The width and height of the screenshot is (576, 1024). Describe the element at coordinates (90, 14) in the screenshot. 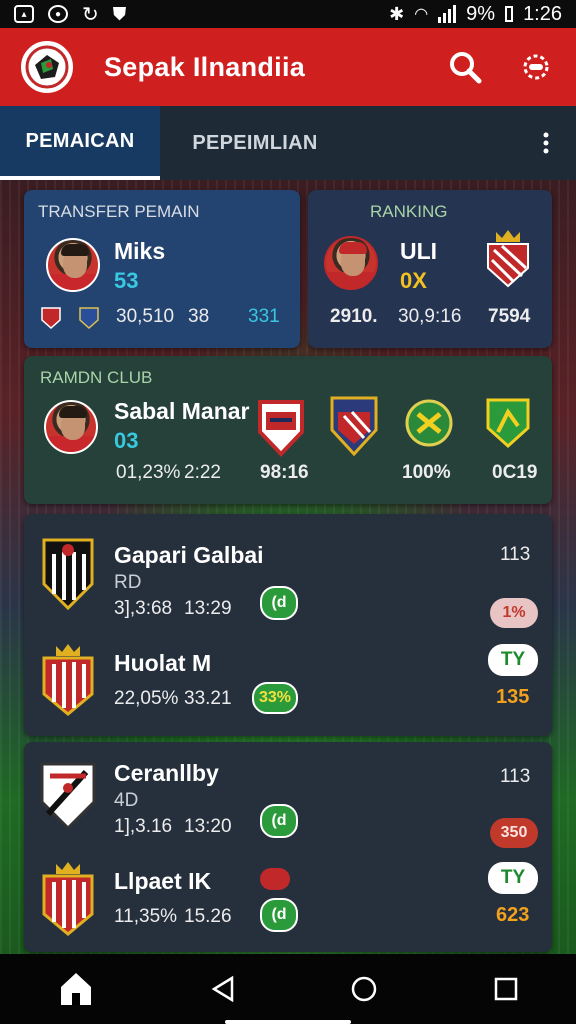

I see `sync-icon: ↻` at that location.